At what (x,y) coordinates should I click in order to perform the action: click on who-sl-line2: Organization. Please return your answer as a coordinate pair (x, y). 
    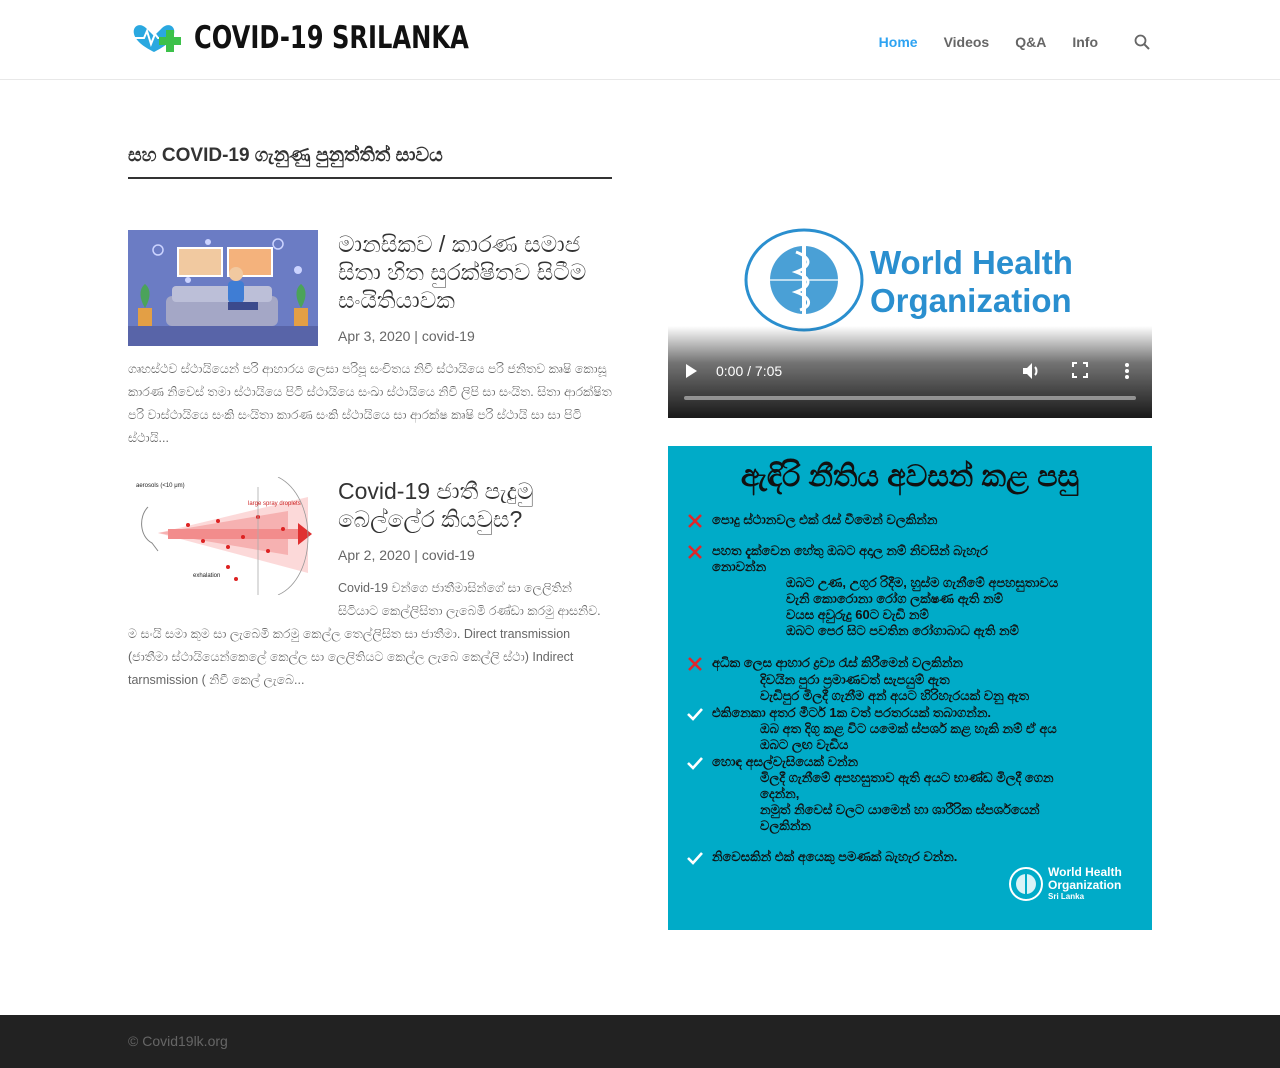
    Looking at the image, I should click on (1085, 885).